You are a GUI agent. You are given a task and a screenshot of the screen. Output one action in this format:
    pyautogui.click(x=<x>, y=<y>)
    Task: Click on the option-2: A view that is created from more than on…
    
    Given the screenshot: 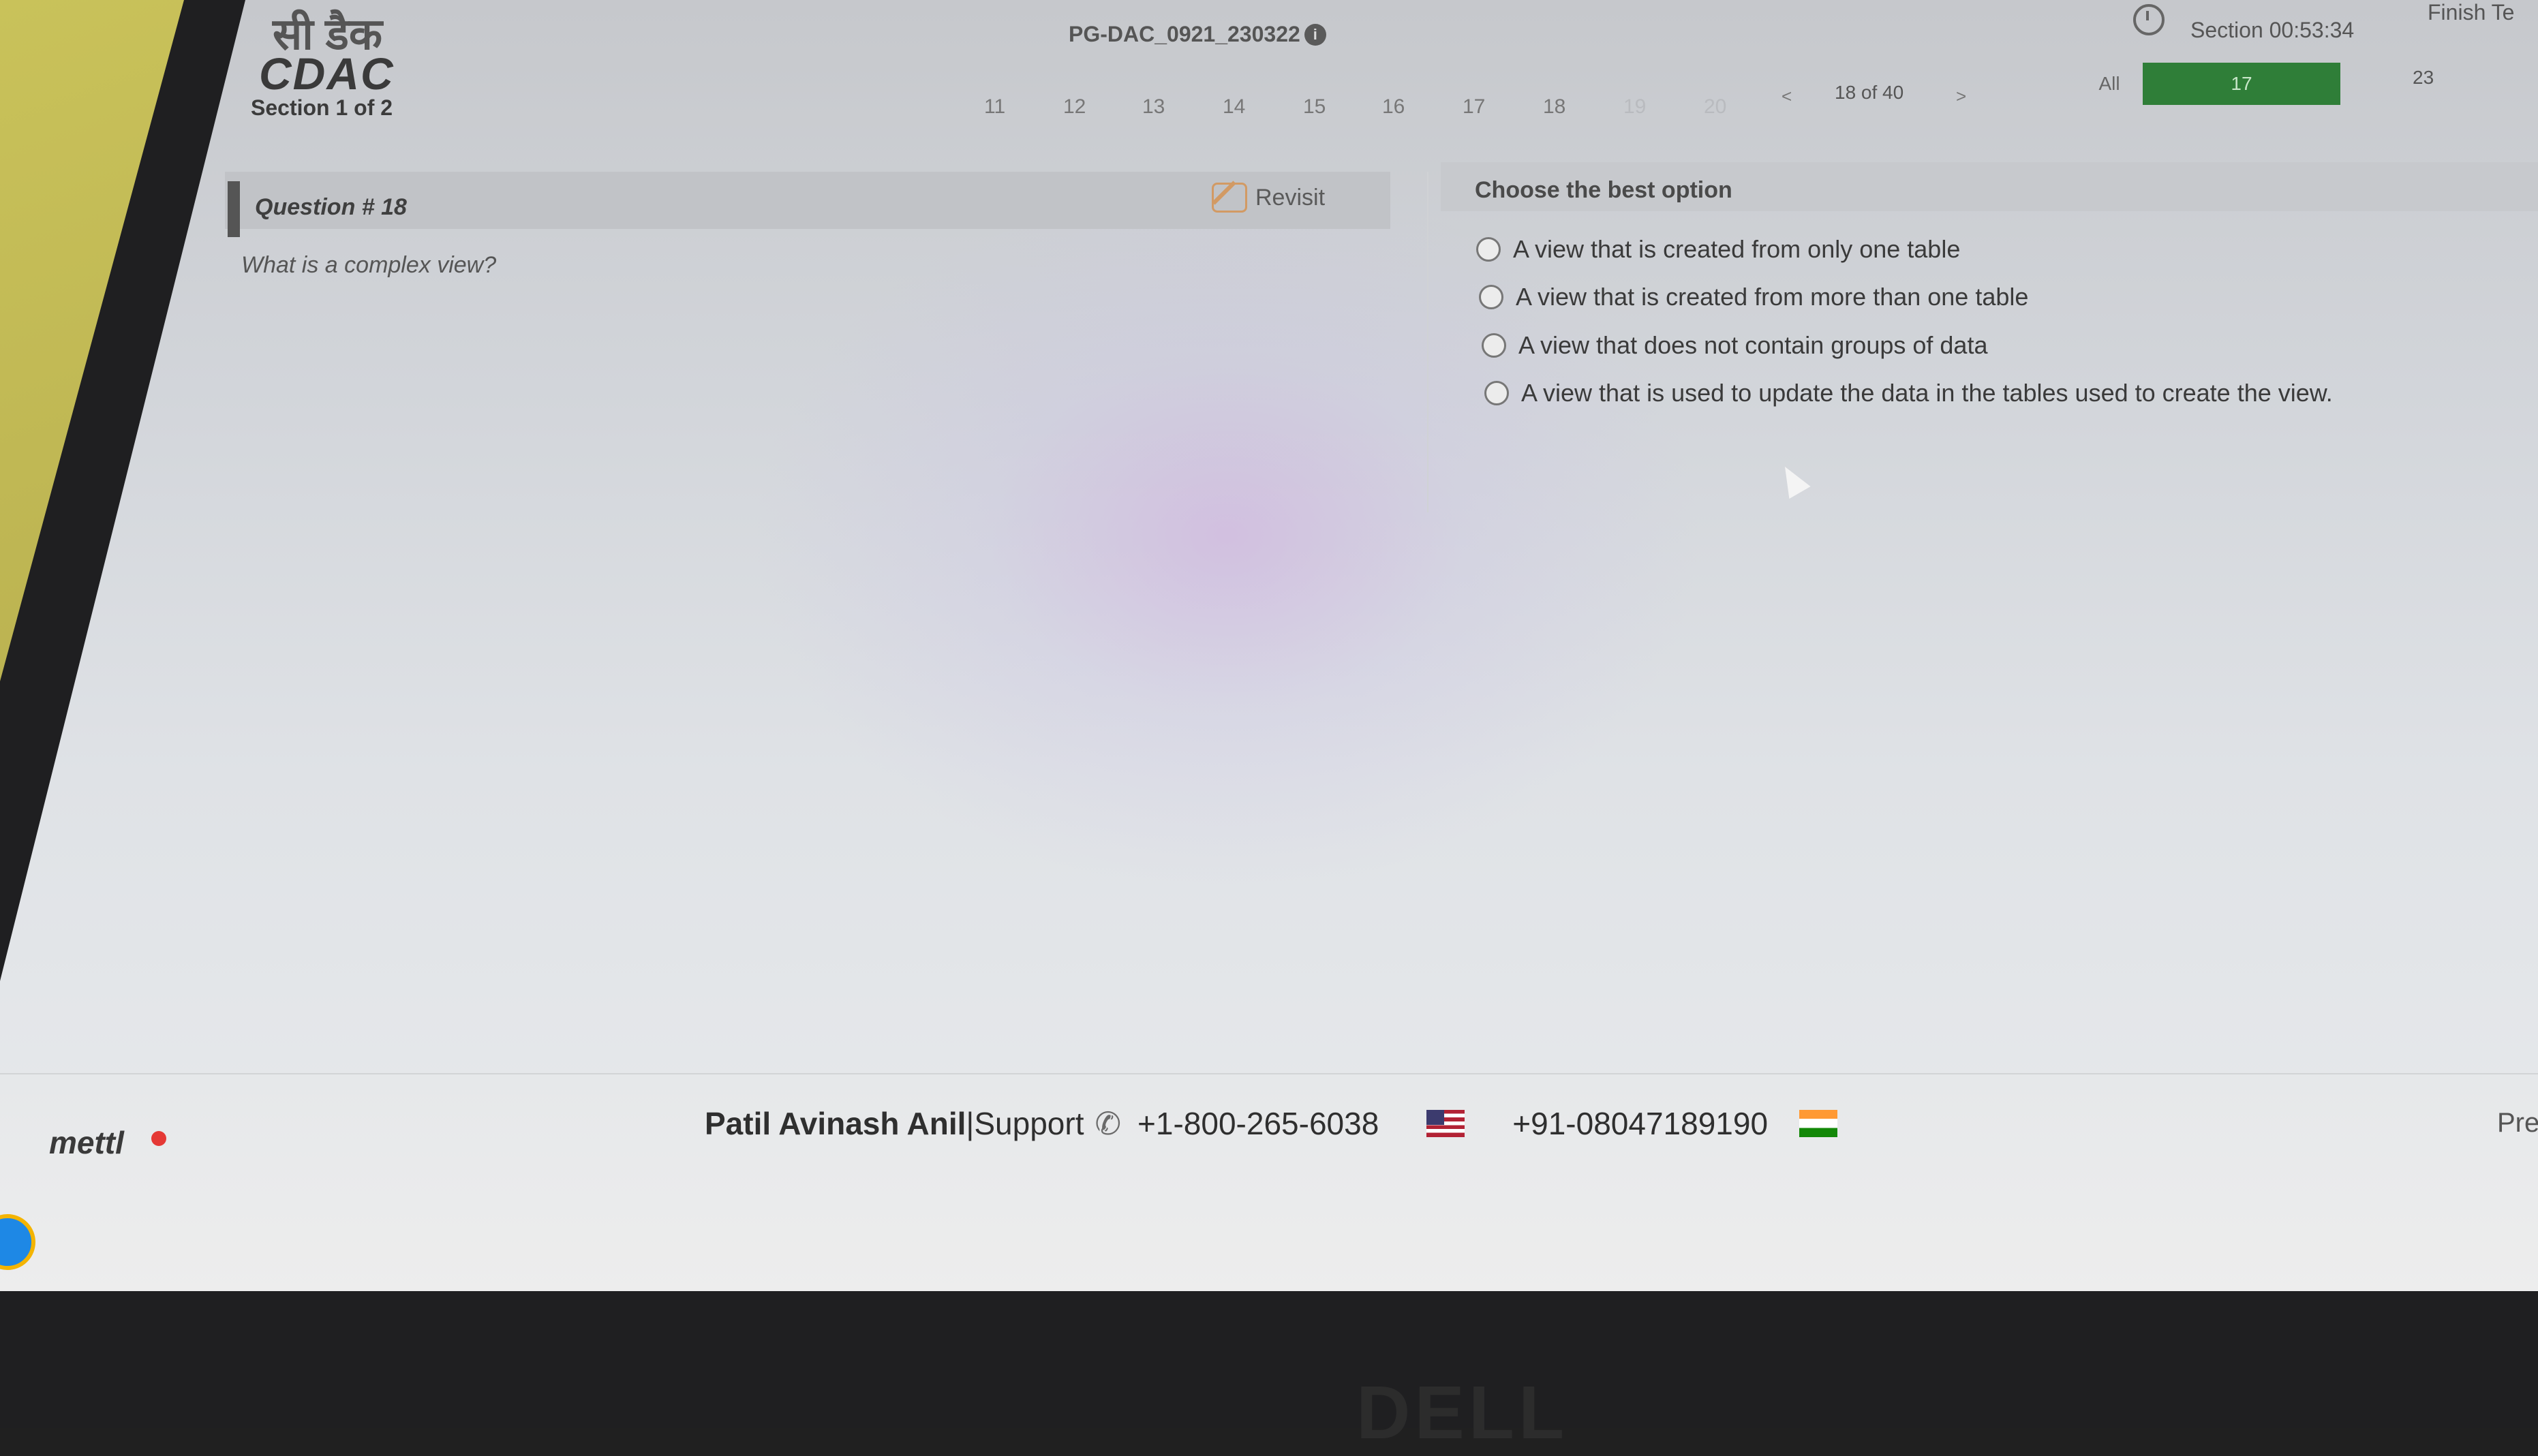 What is the action you would take?
    pyautogui.click(x=1753, y=297)
    